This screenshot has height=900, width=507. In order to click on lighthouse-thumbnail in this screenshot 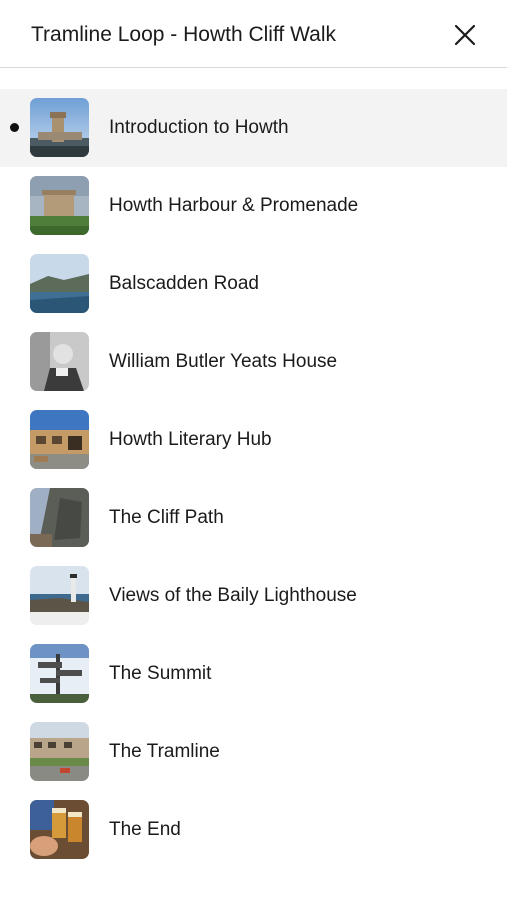, I will do `click(59, 595)`.